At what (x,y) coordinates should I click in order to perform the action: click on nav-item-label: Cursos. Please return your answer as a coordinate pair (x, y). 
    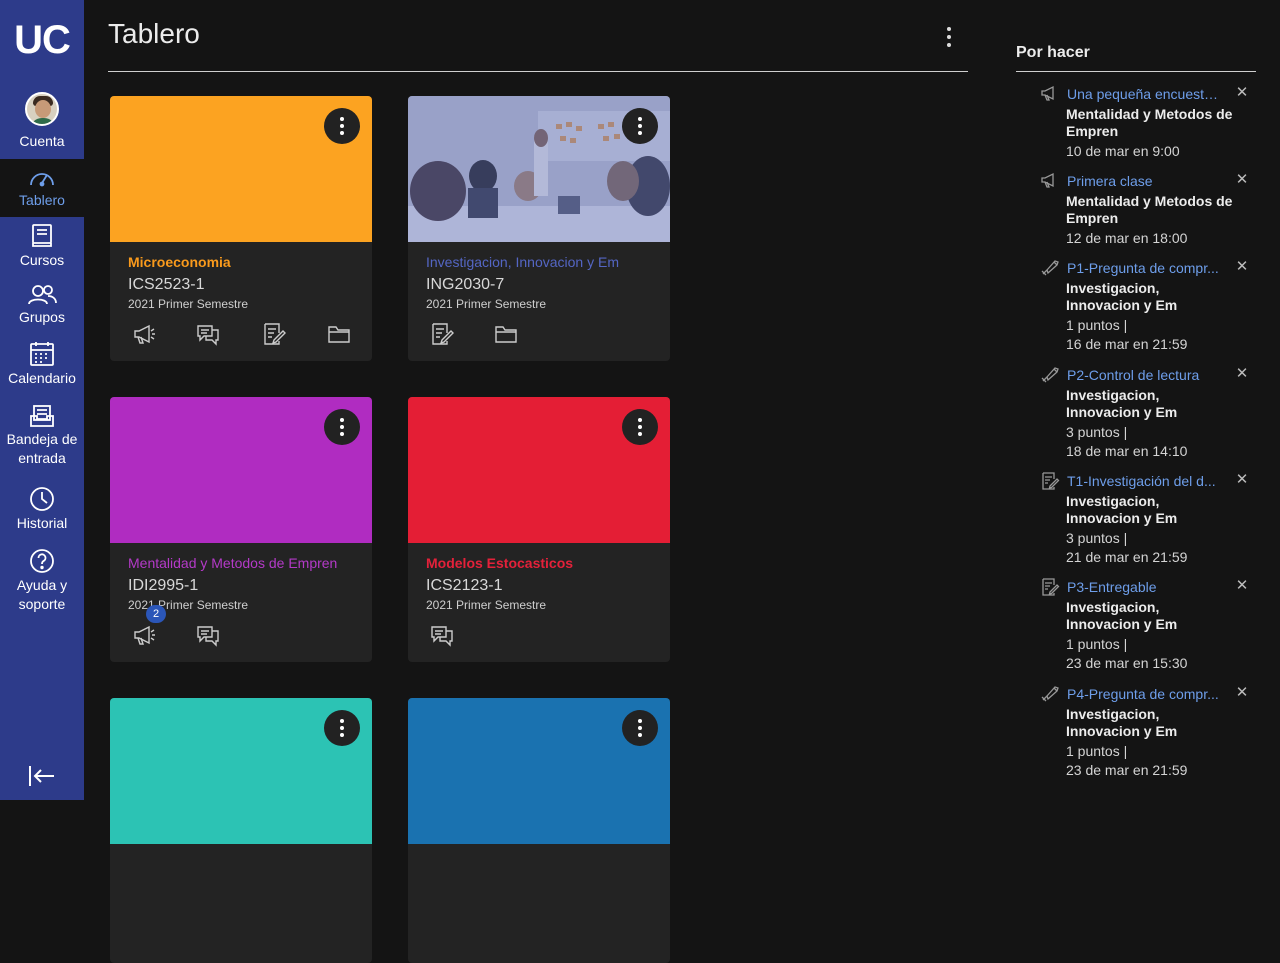
    Looking at the image, I should click on (42, 260).